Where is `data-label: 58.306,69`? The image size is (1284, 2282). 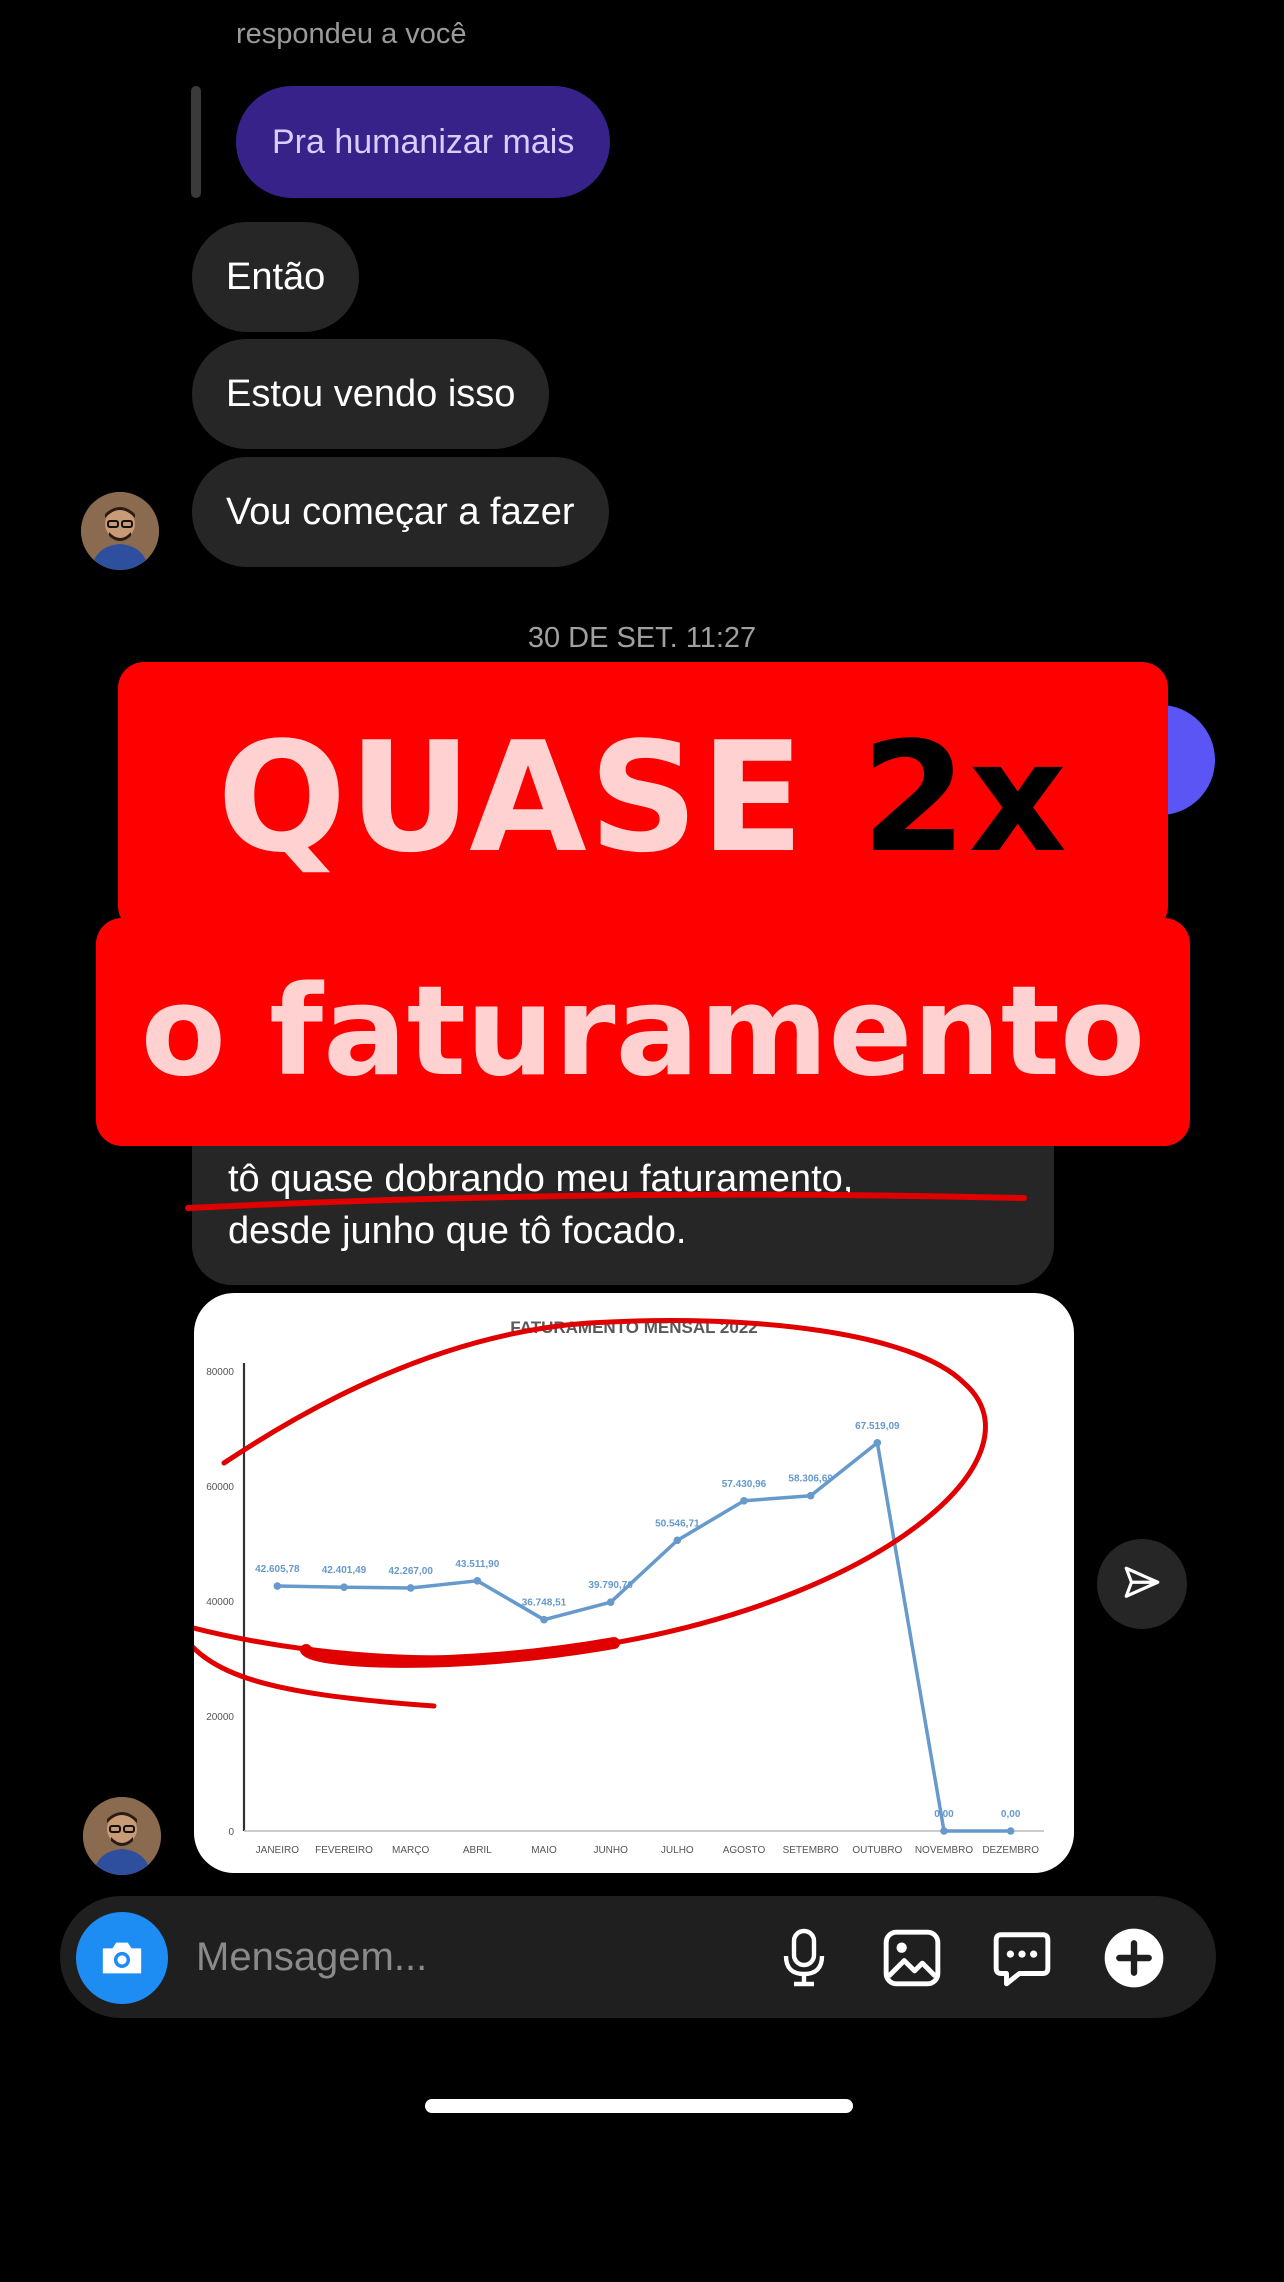
data-label: 58.306,69 is located at coordinates (810, 1479).